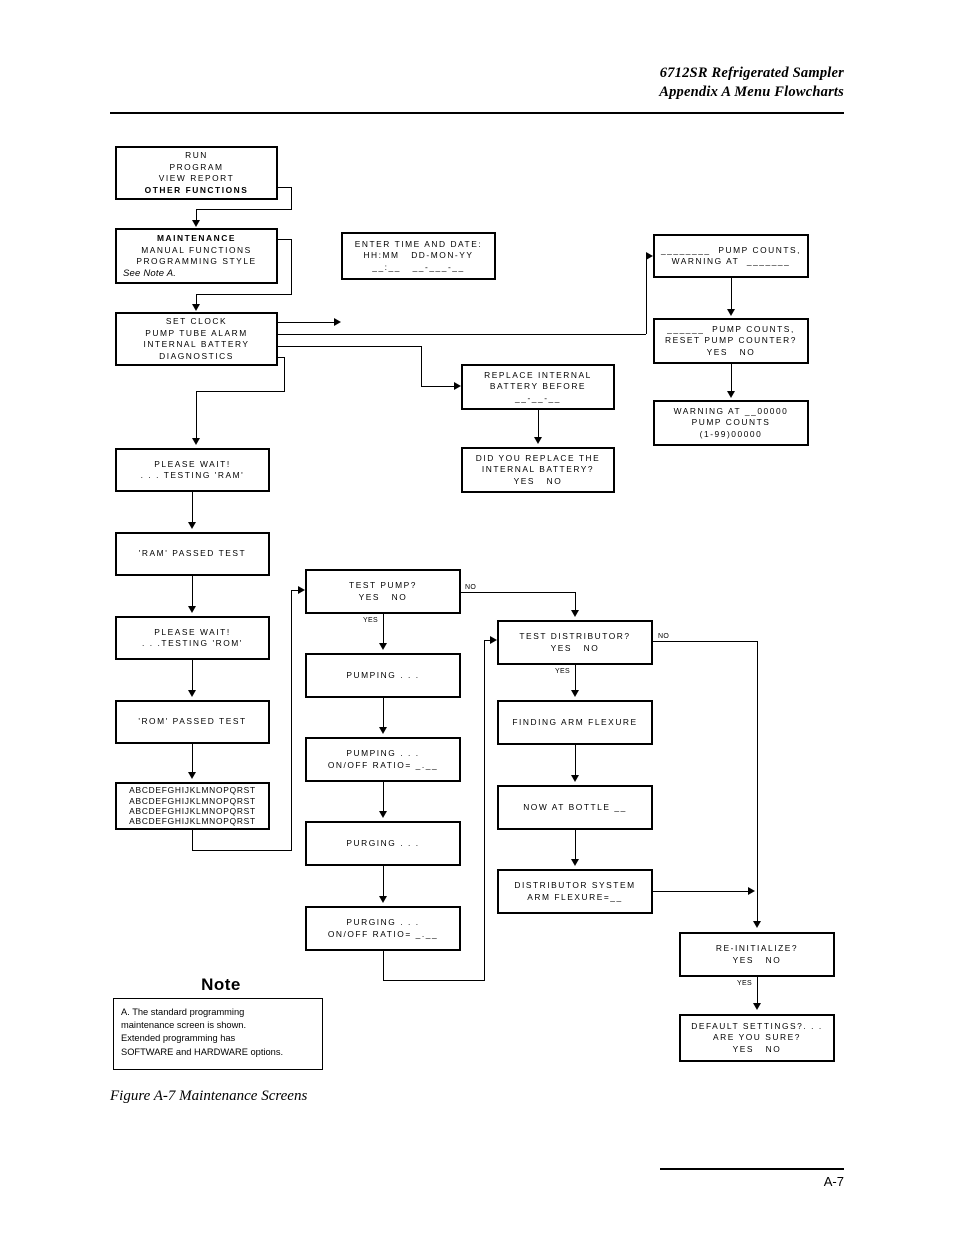 Image resolution: width=954 pixels, height=1235 pixels. I want to click on arrow-setclock-to-time, so click(337, 322).